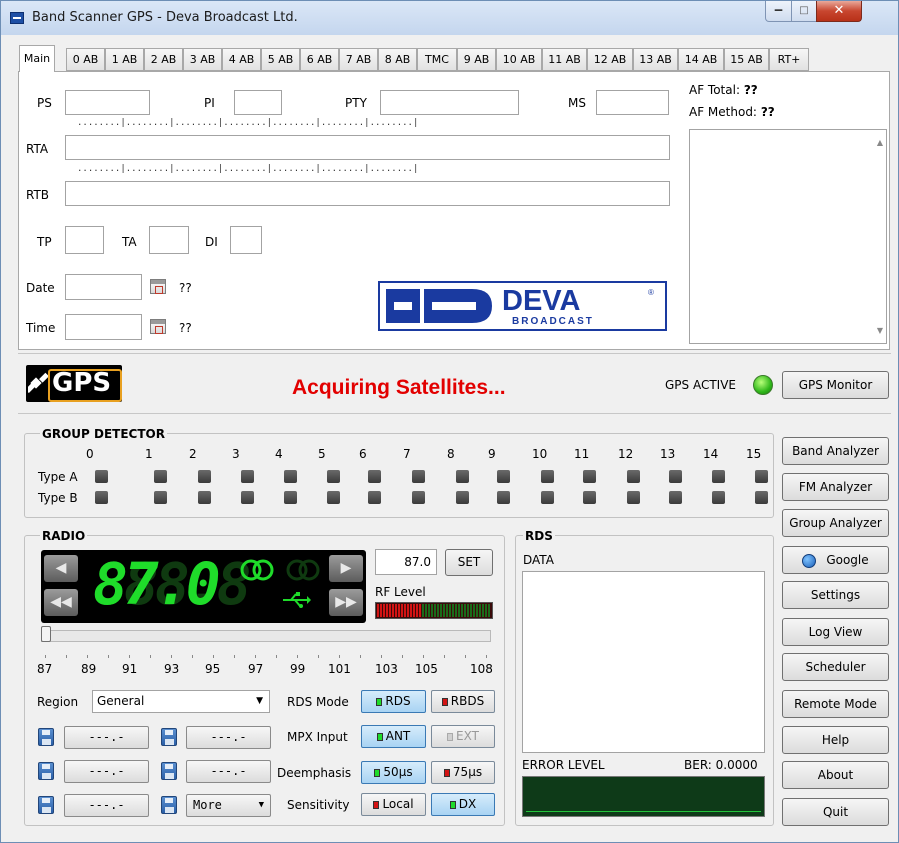  What do you see at coordinates (643, 662) in the screenshot?
I see `rds-data-box` at bounding box center [643, 662].